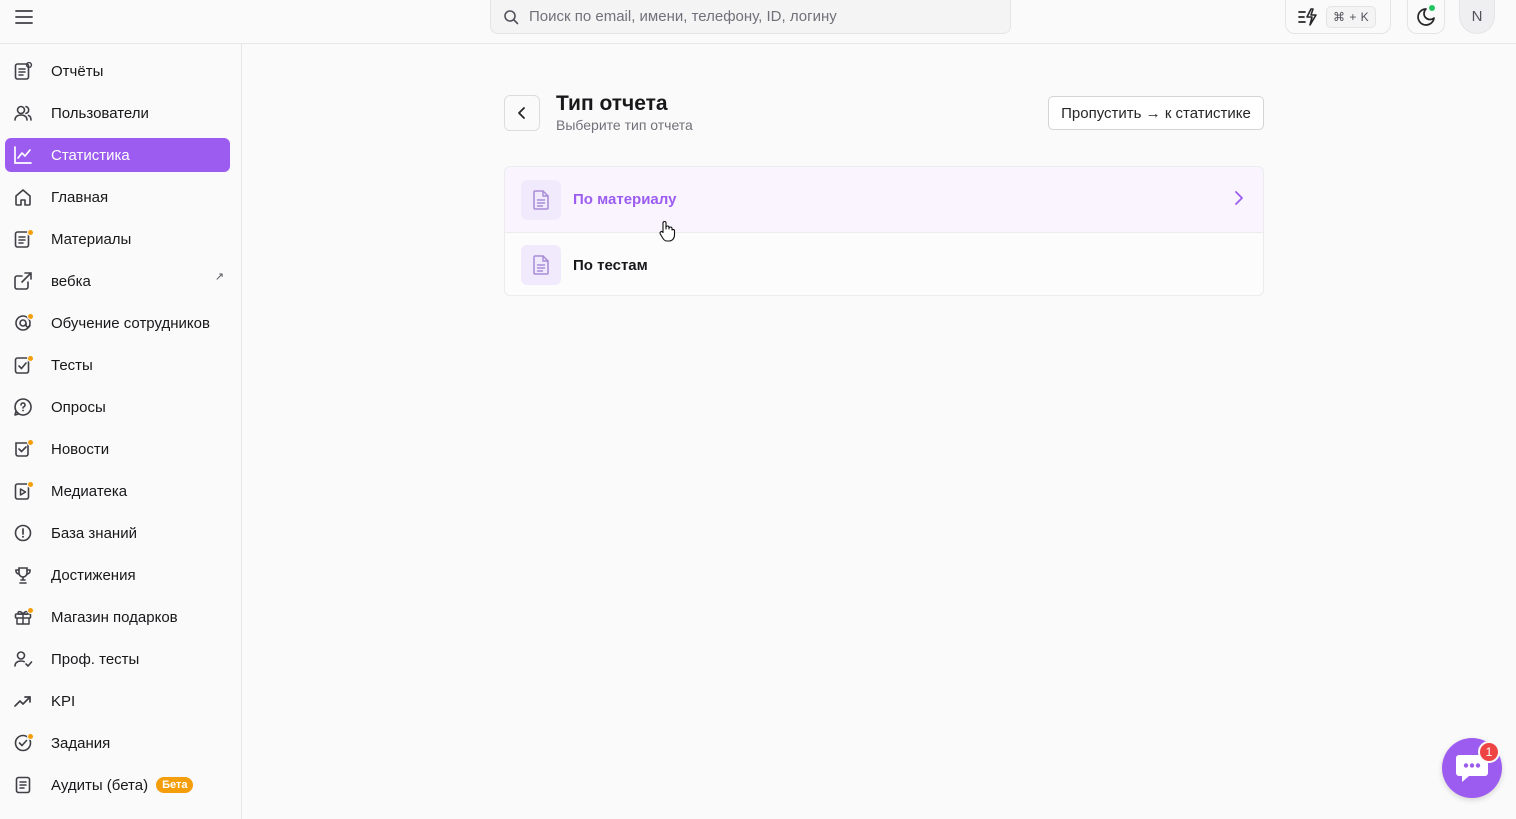 The image size is (1516, 819). What do you see at coordinates (23, 701) in the screenshot?
I see `trend-up-icon` at bounding box center [23, 701].